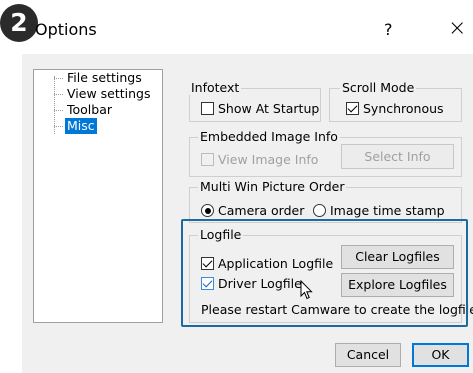 This screenshot has height=373, width=473. Describe the element at coordinates (457, 28) in the screenshot. I see `close-button: ×` at that location.